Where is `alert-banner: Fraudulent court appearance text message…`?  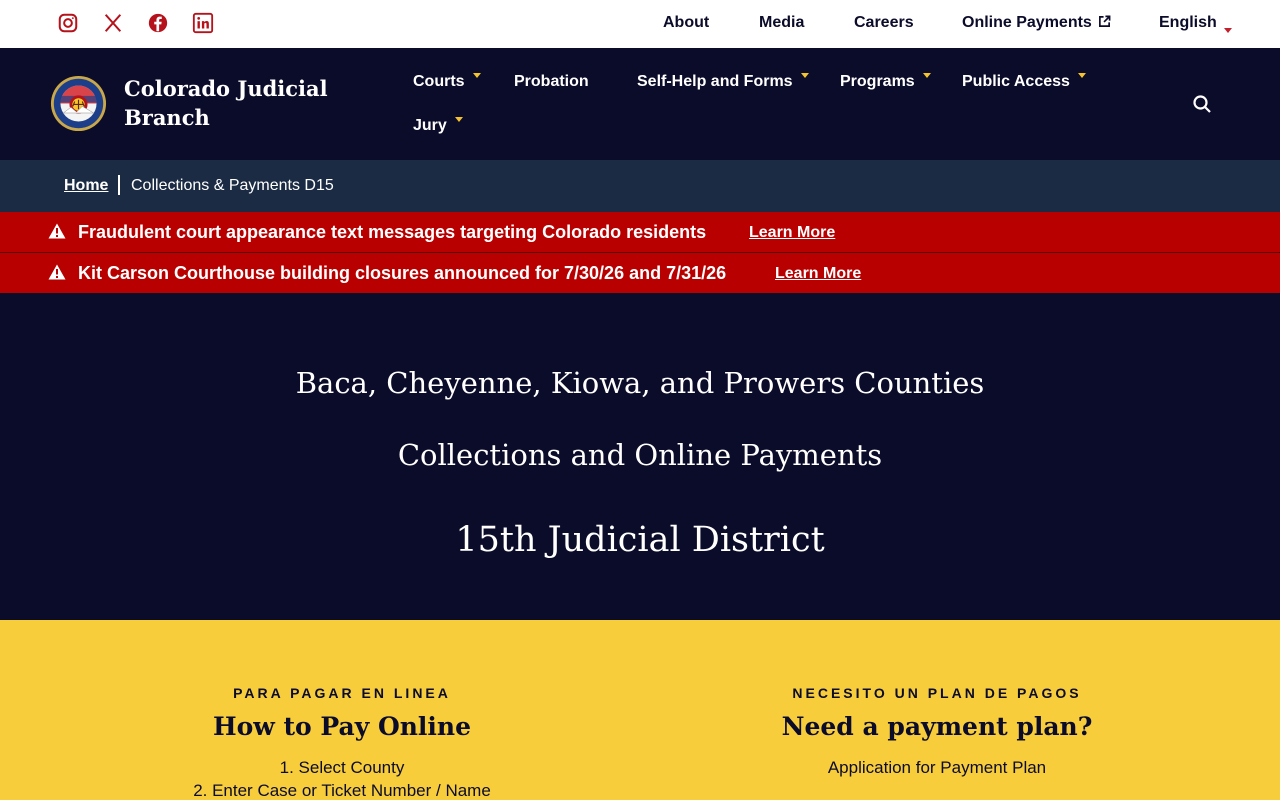 alert-banner: Fraudulent court appearance text message… is located at coordinates (640, 232).